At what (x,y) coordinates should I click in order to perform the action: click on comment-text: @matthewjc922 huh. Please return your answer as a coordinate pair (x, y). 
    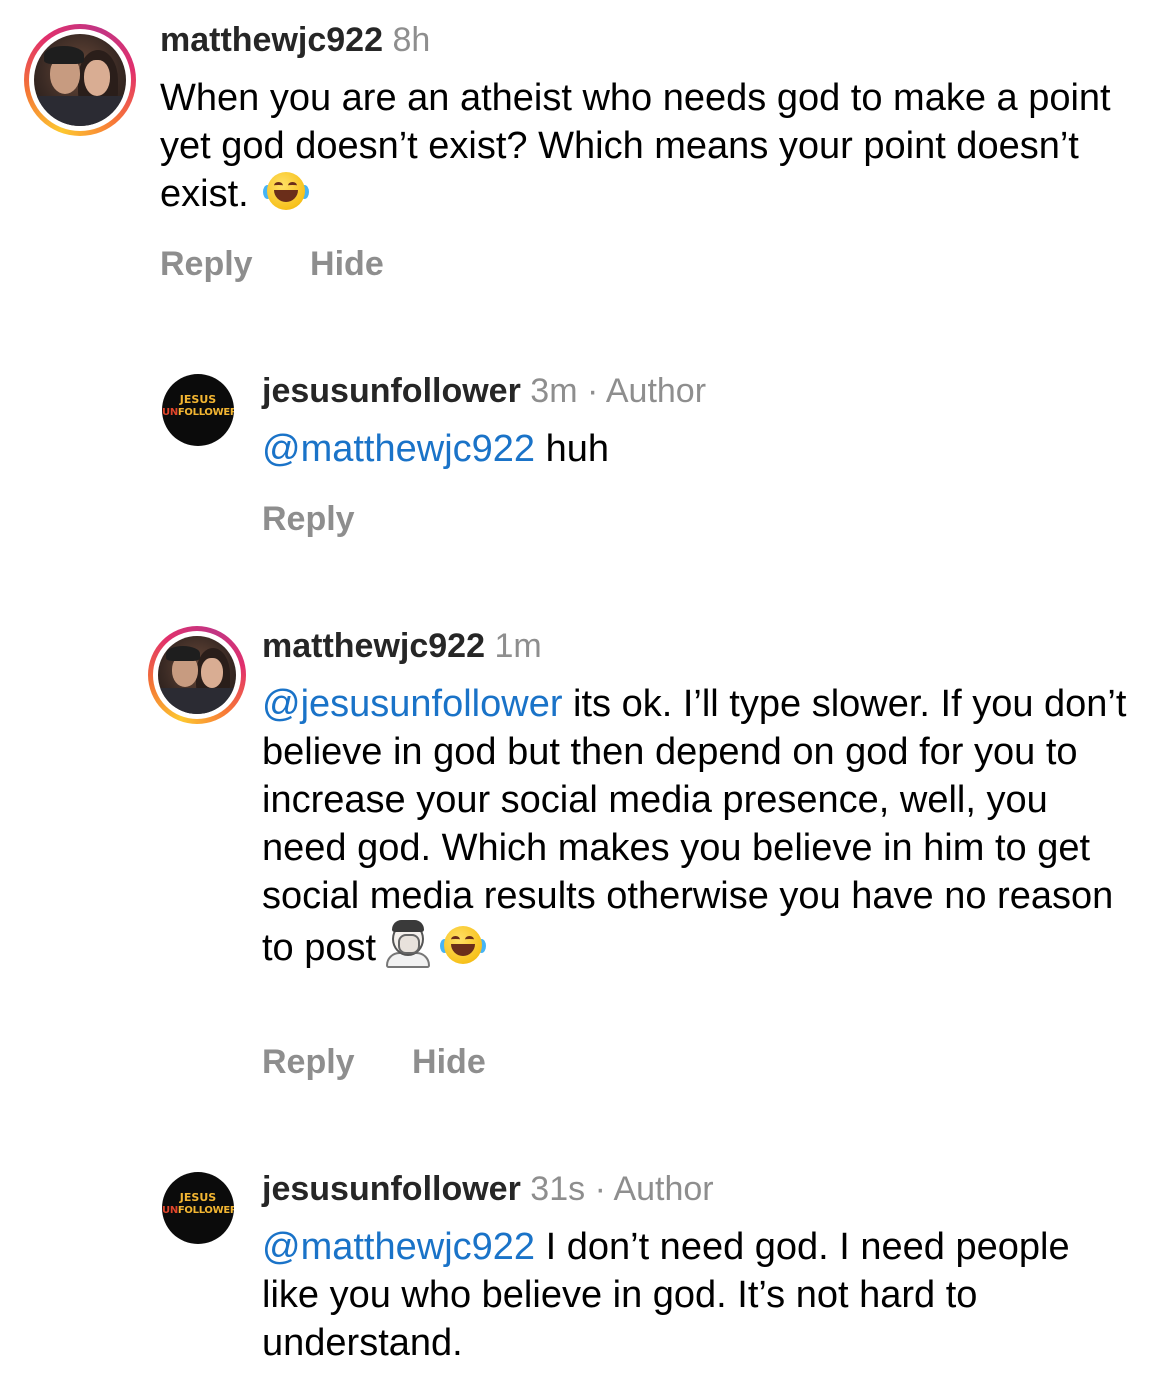
    Looking at the image, I should click on (697, 449).